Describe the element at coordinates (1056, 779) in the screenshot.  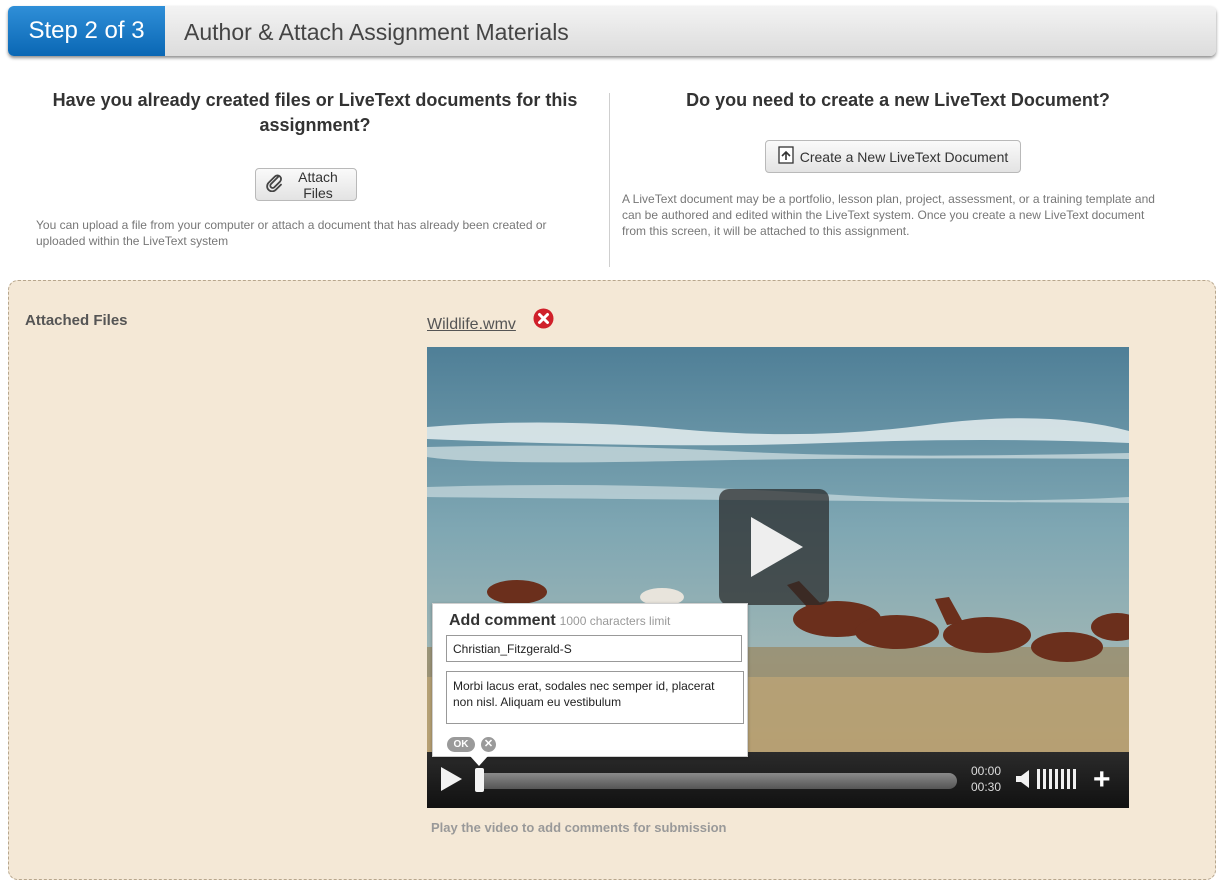
I see `volume-slider` at that location.